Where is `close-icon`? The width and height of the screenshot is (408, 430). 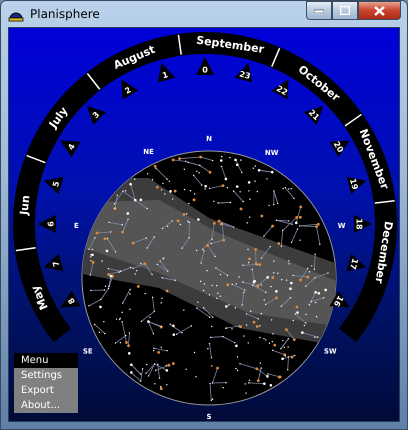 close-icon is located at coordinates (379, 11).